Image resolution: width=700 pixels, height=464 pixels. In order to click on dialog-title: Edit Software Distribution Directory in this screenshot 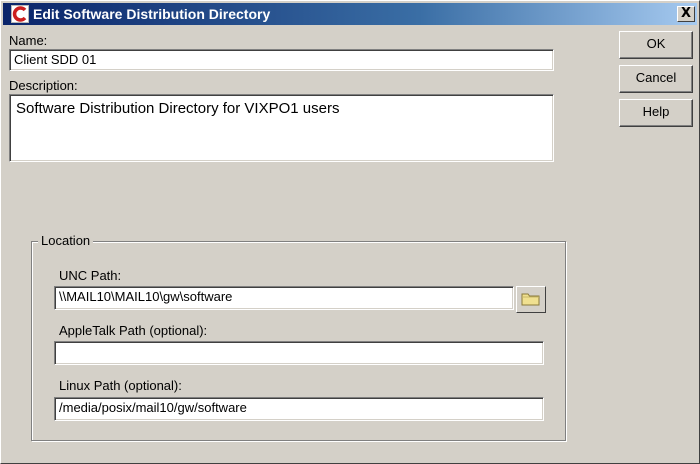, I will do `click(152, 14)`.